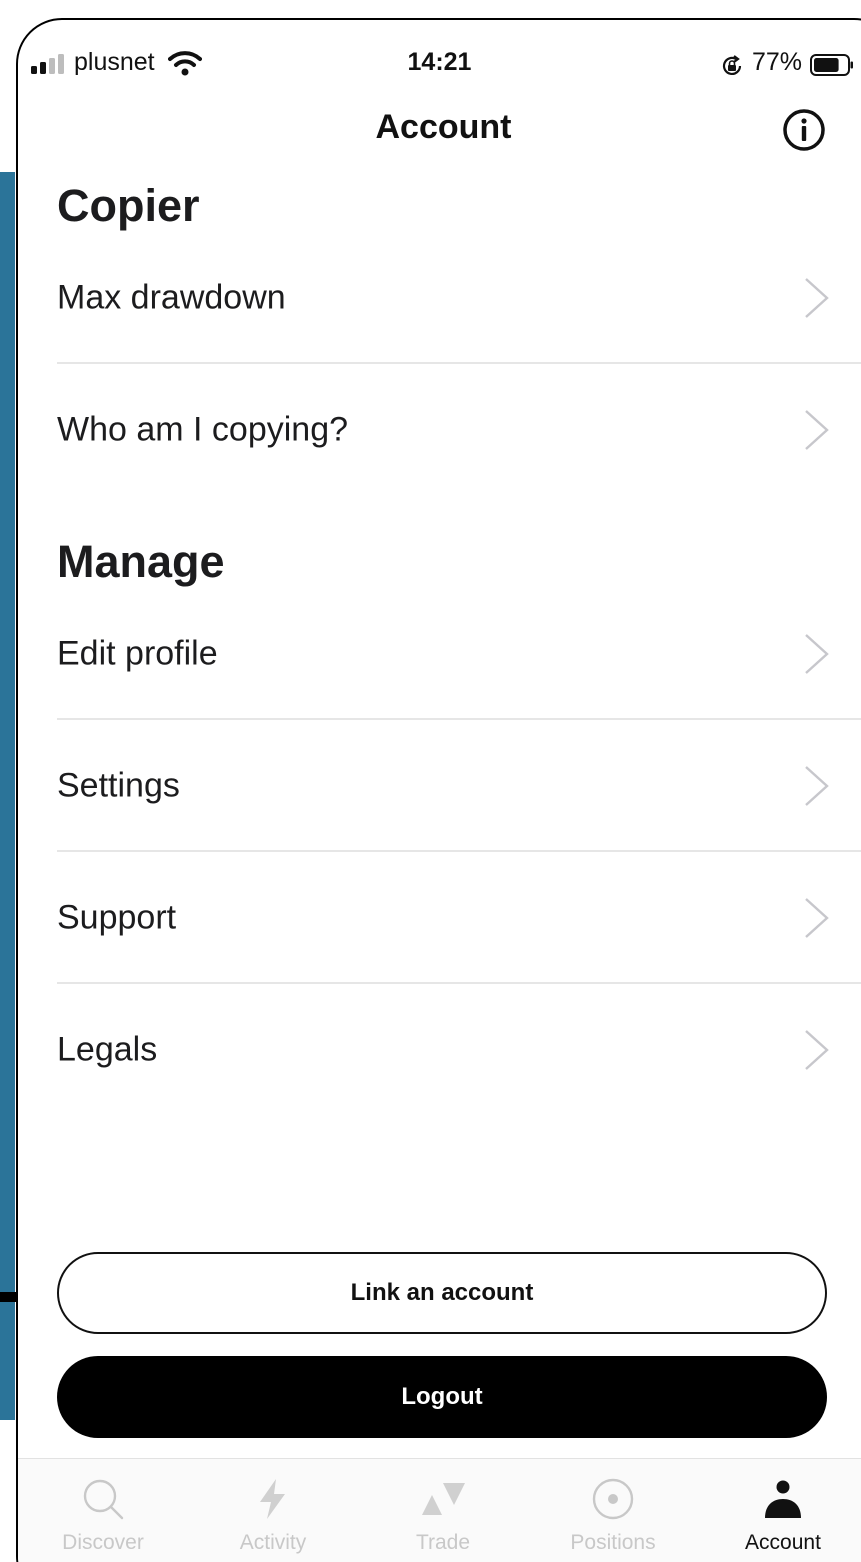 The height and width of the screenshot is (1562, 861). I want to click on lightning-icon, so click(272, 1499).